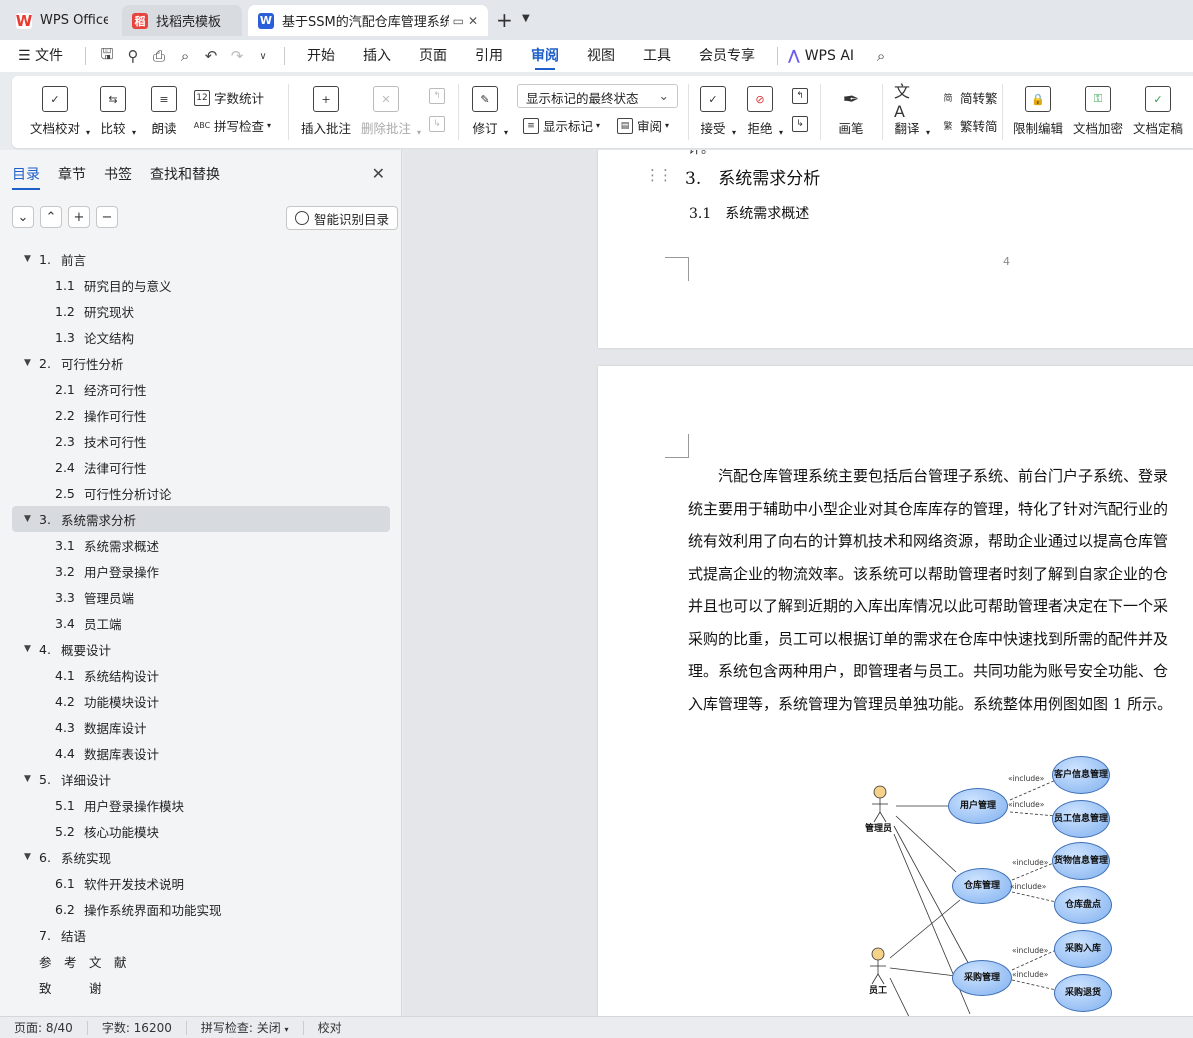 The height and width of the screenshot is (1038, 1193). What do you see at coordinates (26, 177) in the screenshot?
I see `nav-tab-toc: 目录` at bounding box center [26, 177].